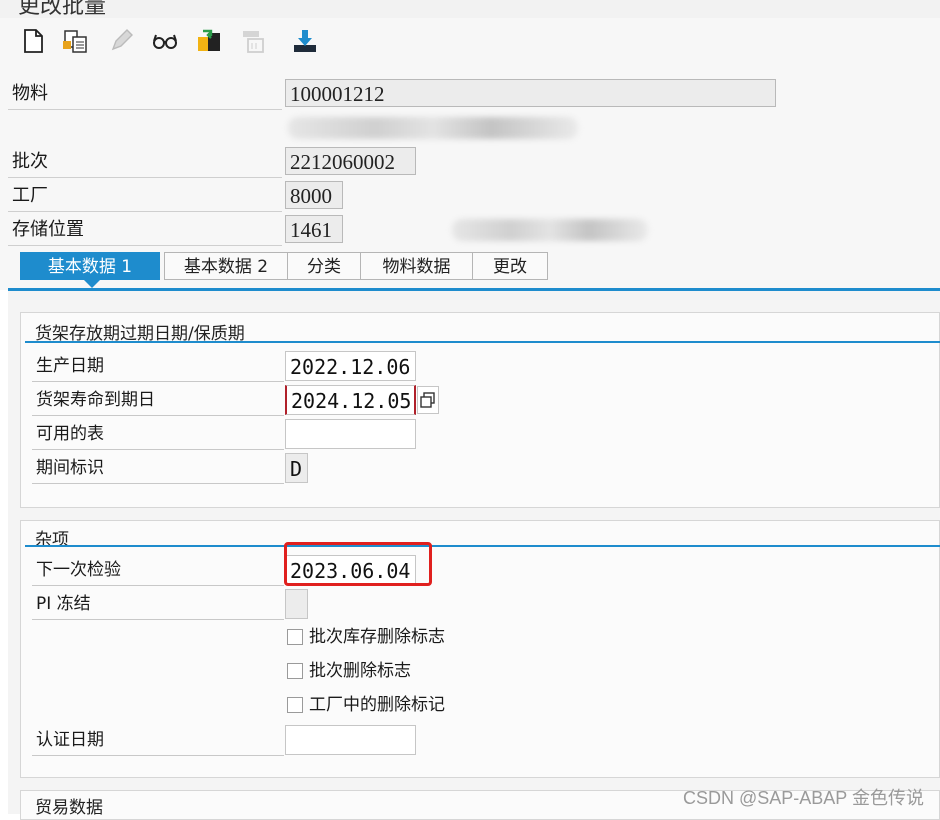 This screenshot has width=940, height=820. I want to click on plant-field: 8000, so click(314, 195).